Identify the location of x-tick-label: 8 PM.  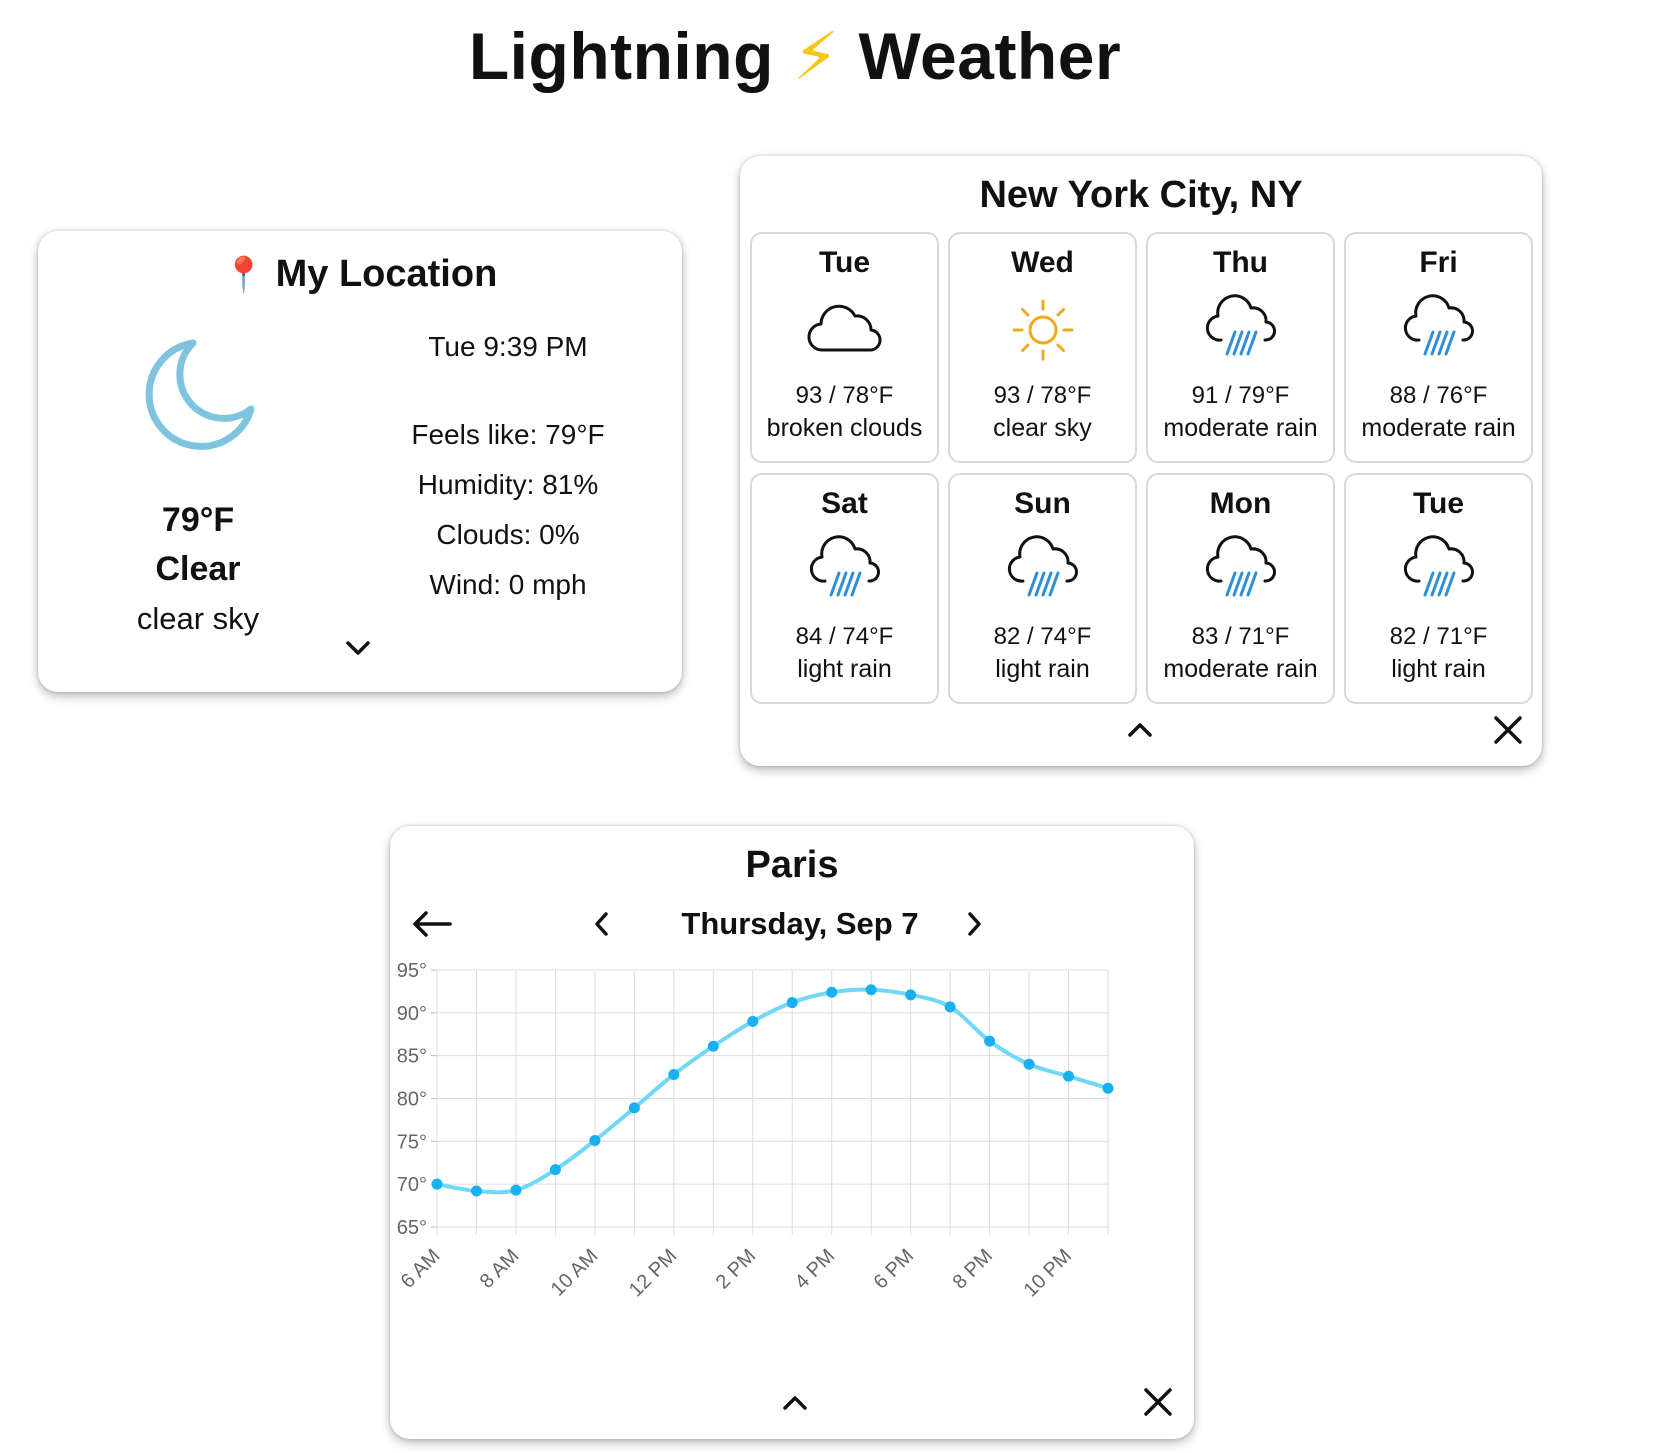
(973, 1269).